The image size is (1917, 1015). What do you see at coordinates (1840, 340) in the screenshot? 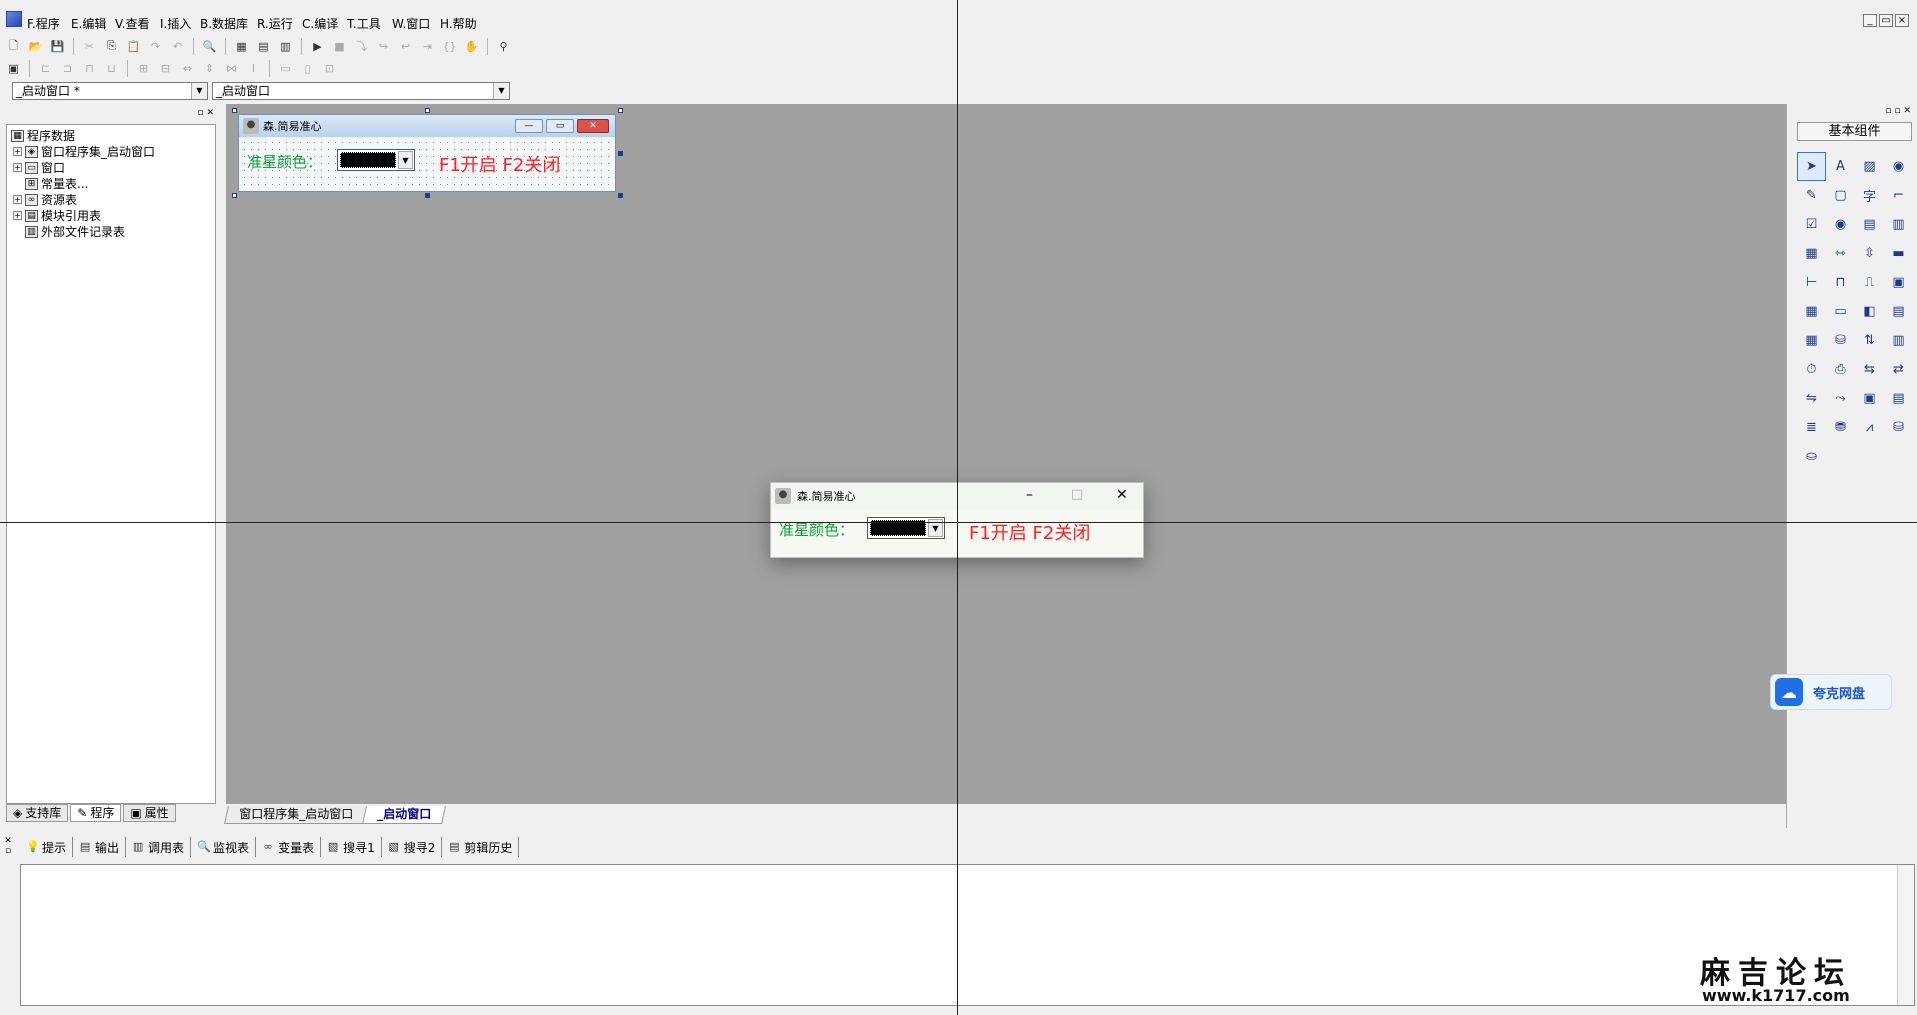
I see `database-icon: ⛁` at bounding box center [1840, 340].